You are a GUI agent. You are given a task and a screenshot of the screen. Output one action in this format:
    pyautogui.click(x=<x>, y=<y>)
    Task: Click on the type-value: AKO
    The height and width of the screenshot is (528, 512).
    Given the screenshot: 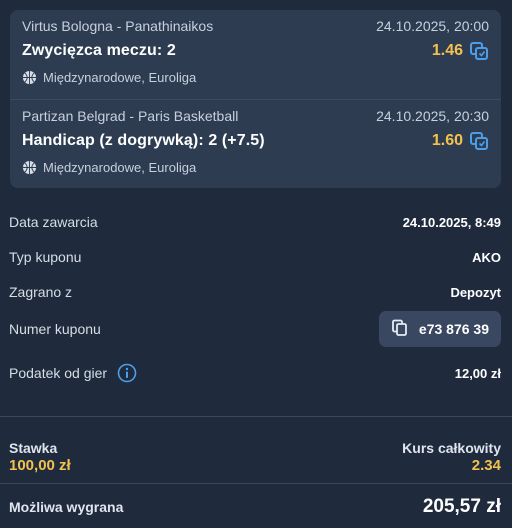 What is the action you would take?
    pyautogui.click(x=486, y=257)
    